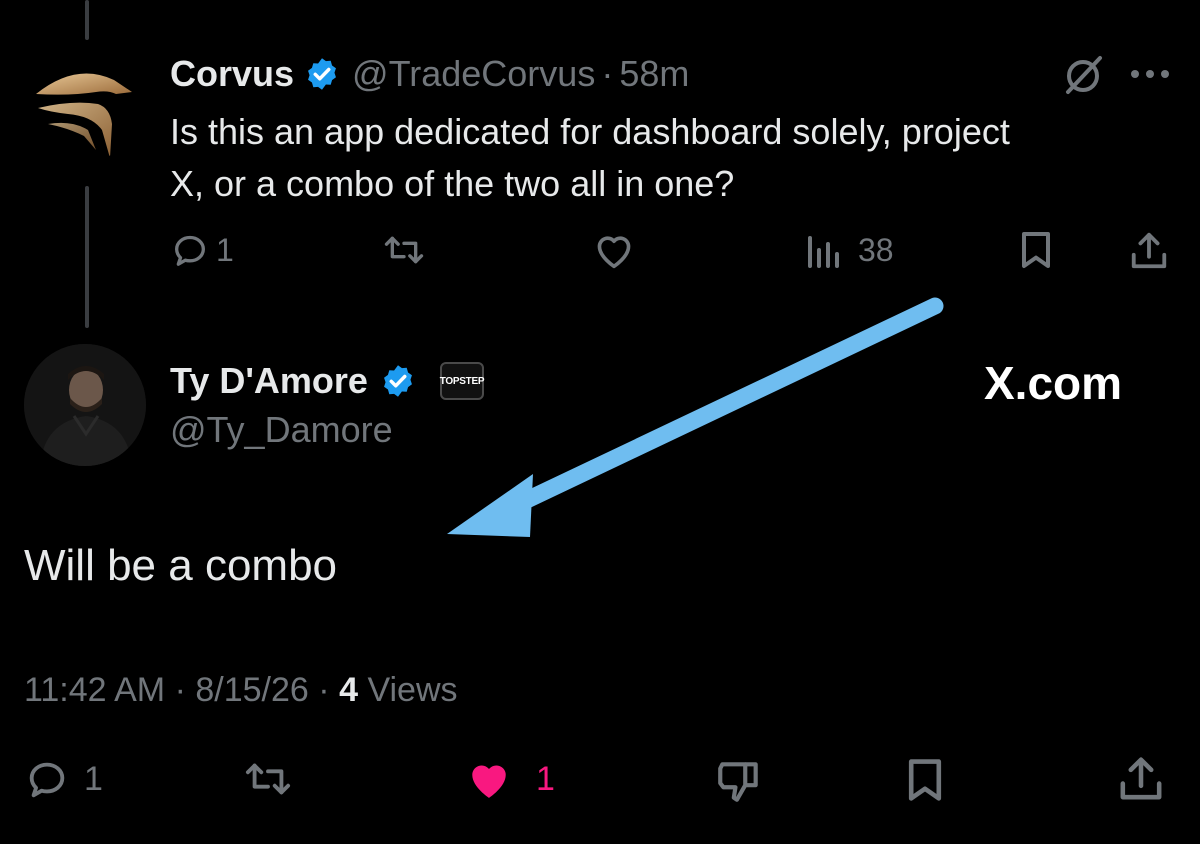 The image size is (1200, 844). I want to click on reply-like-button: 1, so click(508, 779).